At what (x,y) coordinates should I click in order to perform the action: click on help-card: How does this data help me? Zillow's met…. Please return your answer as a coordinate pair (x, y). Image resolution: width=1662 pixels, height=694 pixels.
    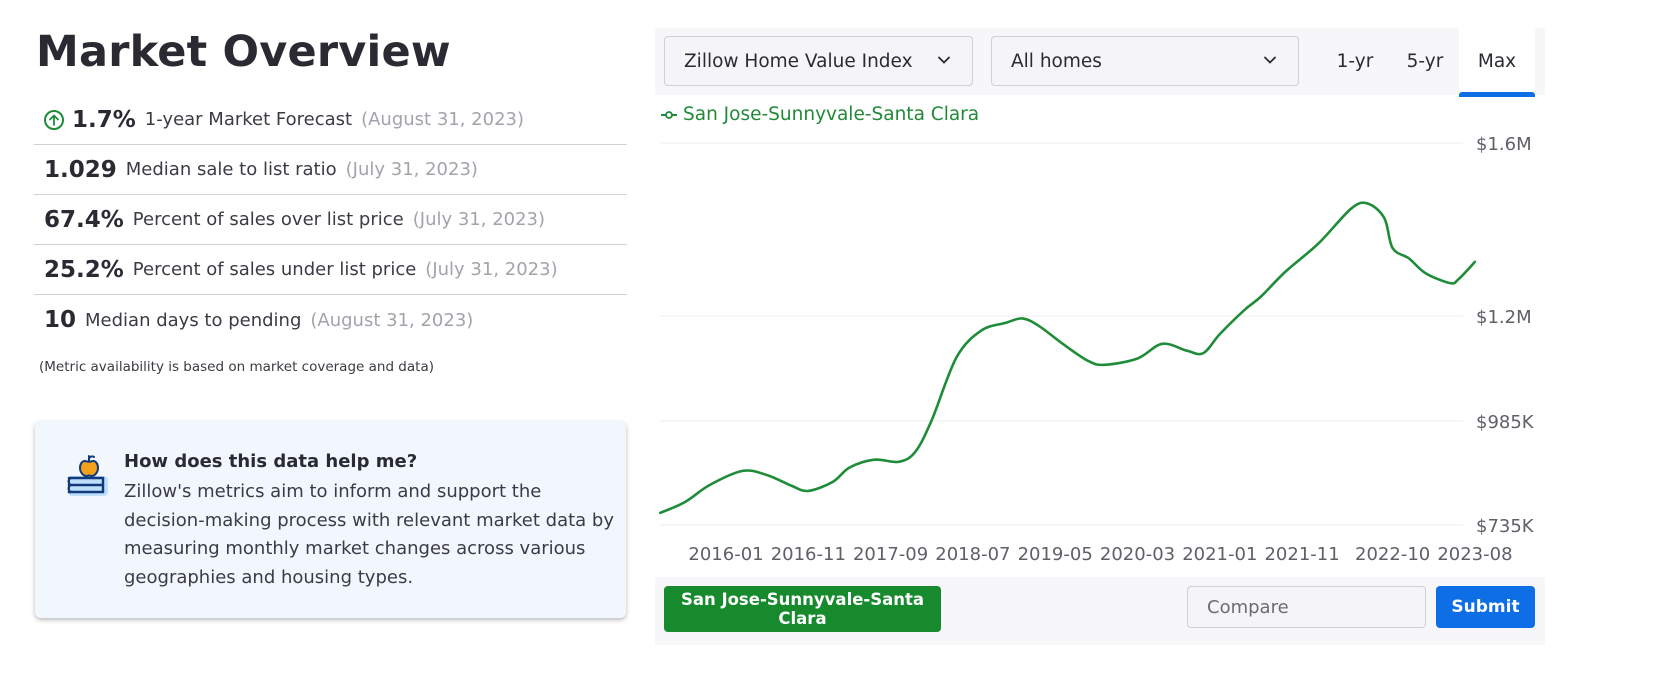
    Looking at the image, I should click on (330, 519).